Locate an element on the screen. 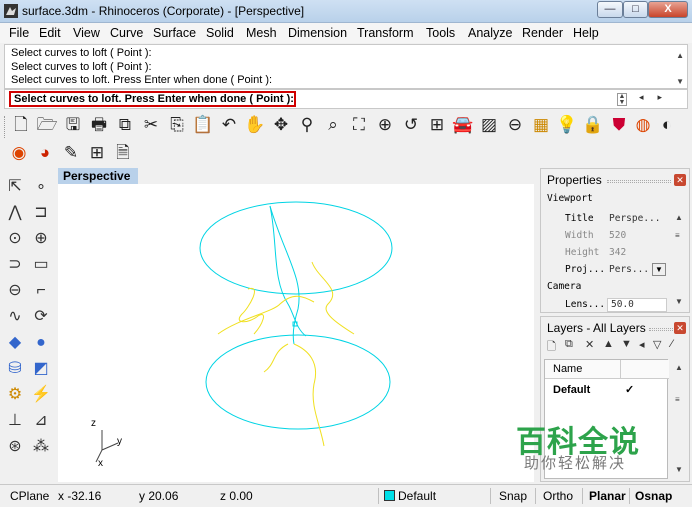  boolean-icon: ⊥ is located at coordinates (15, 421).